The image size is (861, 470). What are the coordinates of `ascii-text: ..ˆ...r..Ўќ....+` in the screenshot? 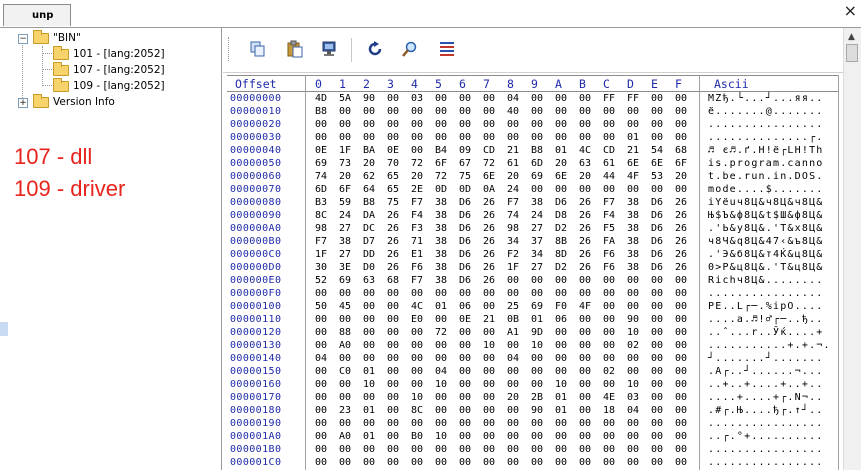 It's located at (766, 332).